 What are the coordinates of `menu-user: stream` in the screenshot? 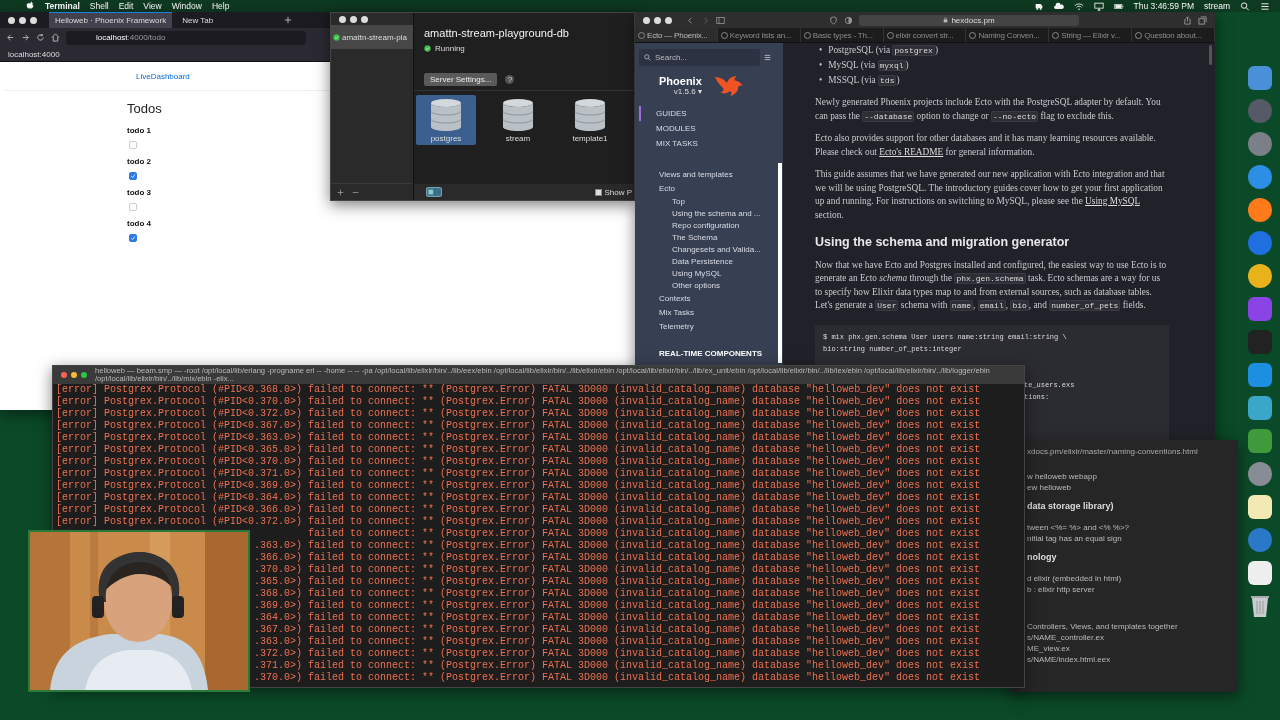 It's located at (1217, 6).